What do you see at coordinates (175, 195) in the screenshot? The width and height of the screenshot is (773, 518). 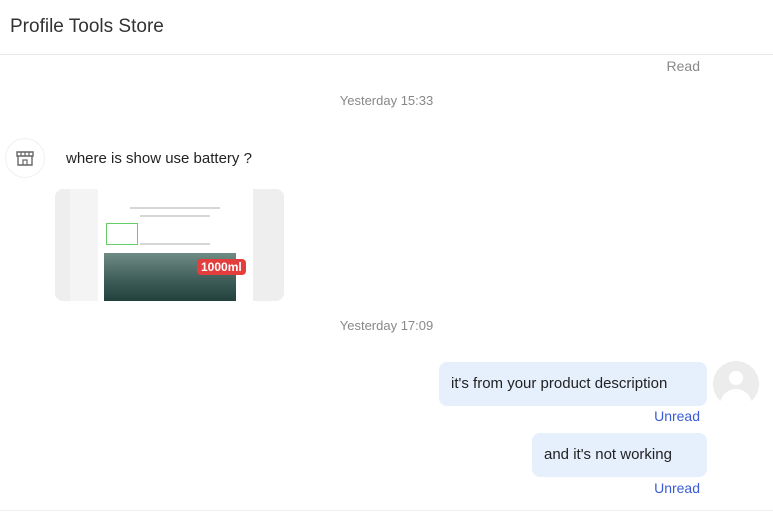 I see `thumbnail-topbar` at bounding box center [175, 195].